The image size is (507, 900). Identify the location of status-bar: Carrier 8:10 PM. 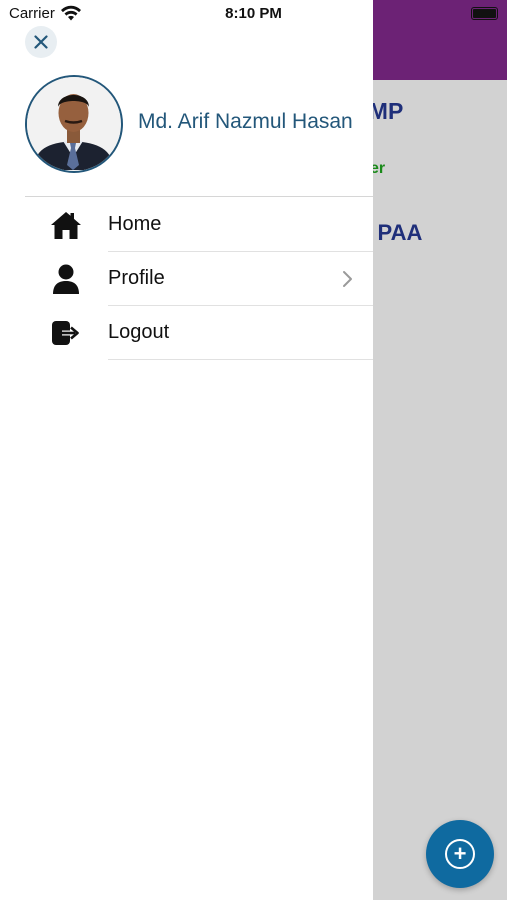
(253, 14).